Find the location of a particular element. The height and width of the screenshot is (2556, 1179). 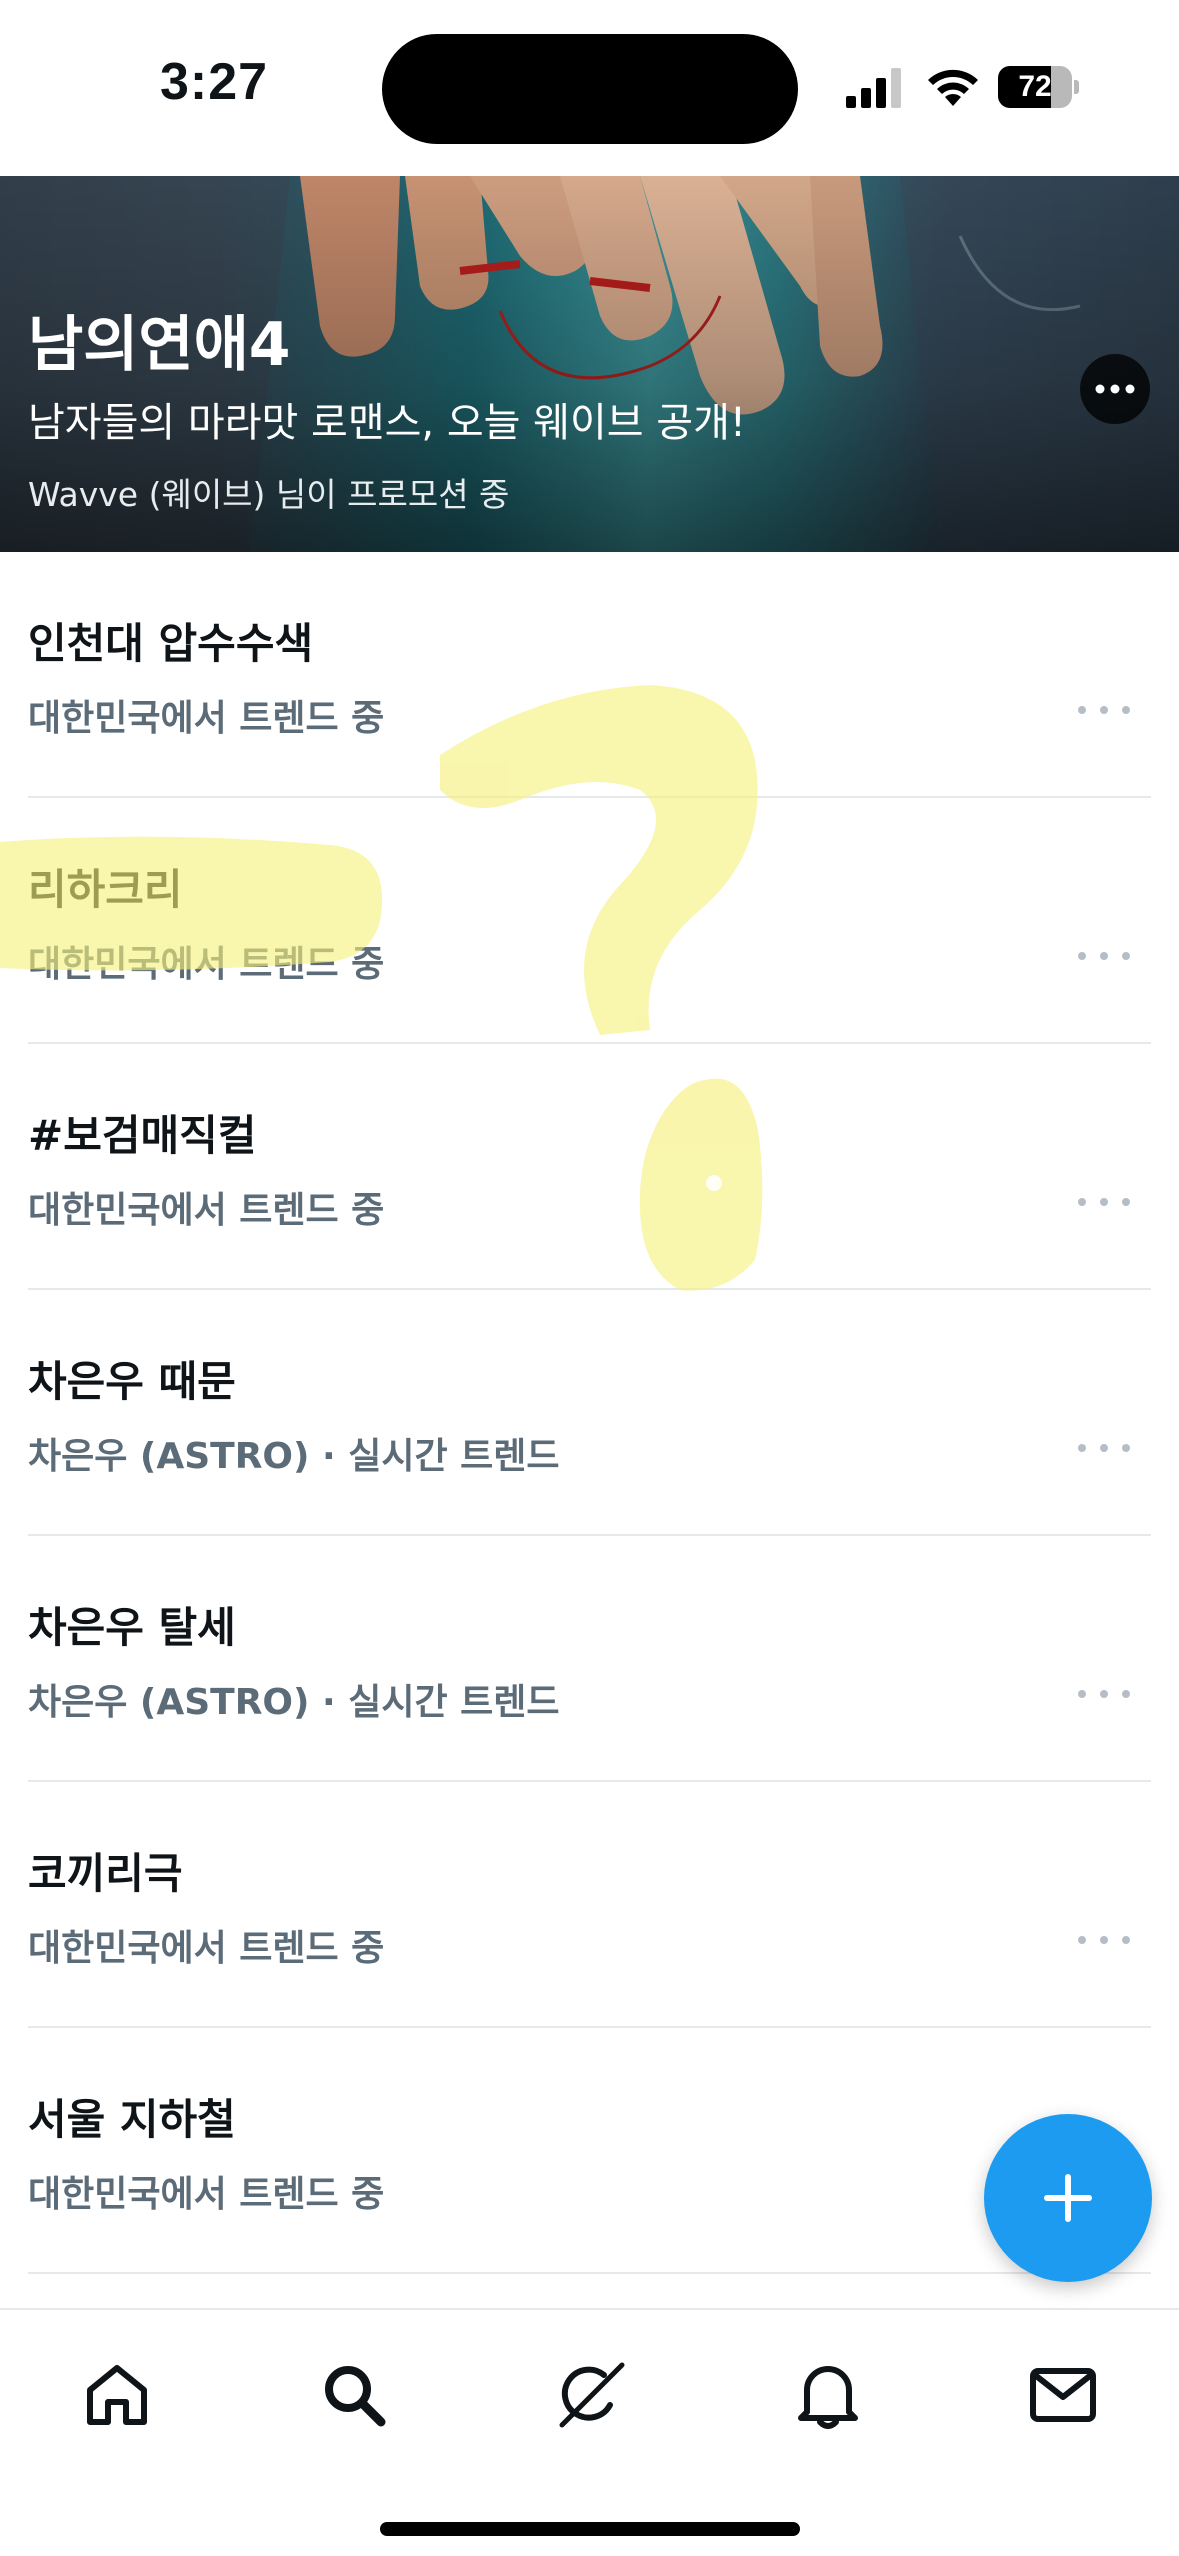

trend-title: 코끼리극 is located at coordinates (105, 1873).